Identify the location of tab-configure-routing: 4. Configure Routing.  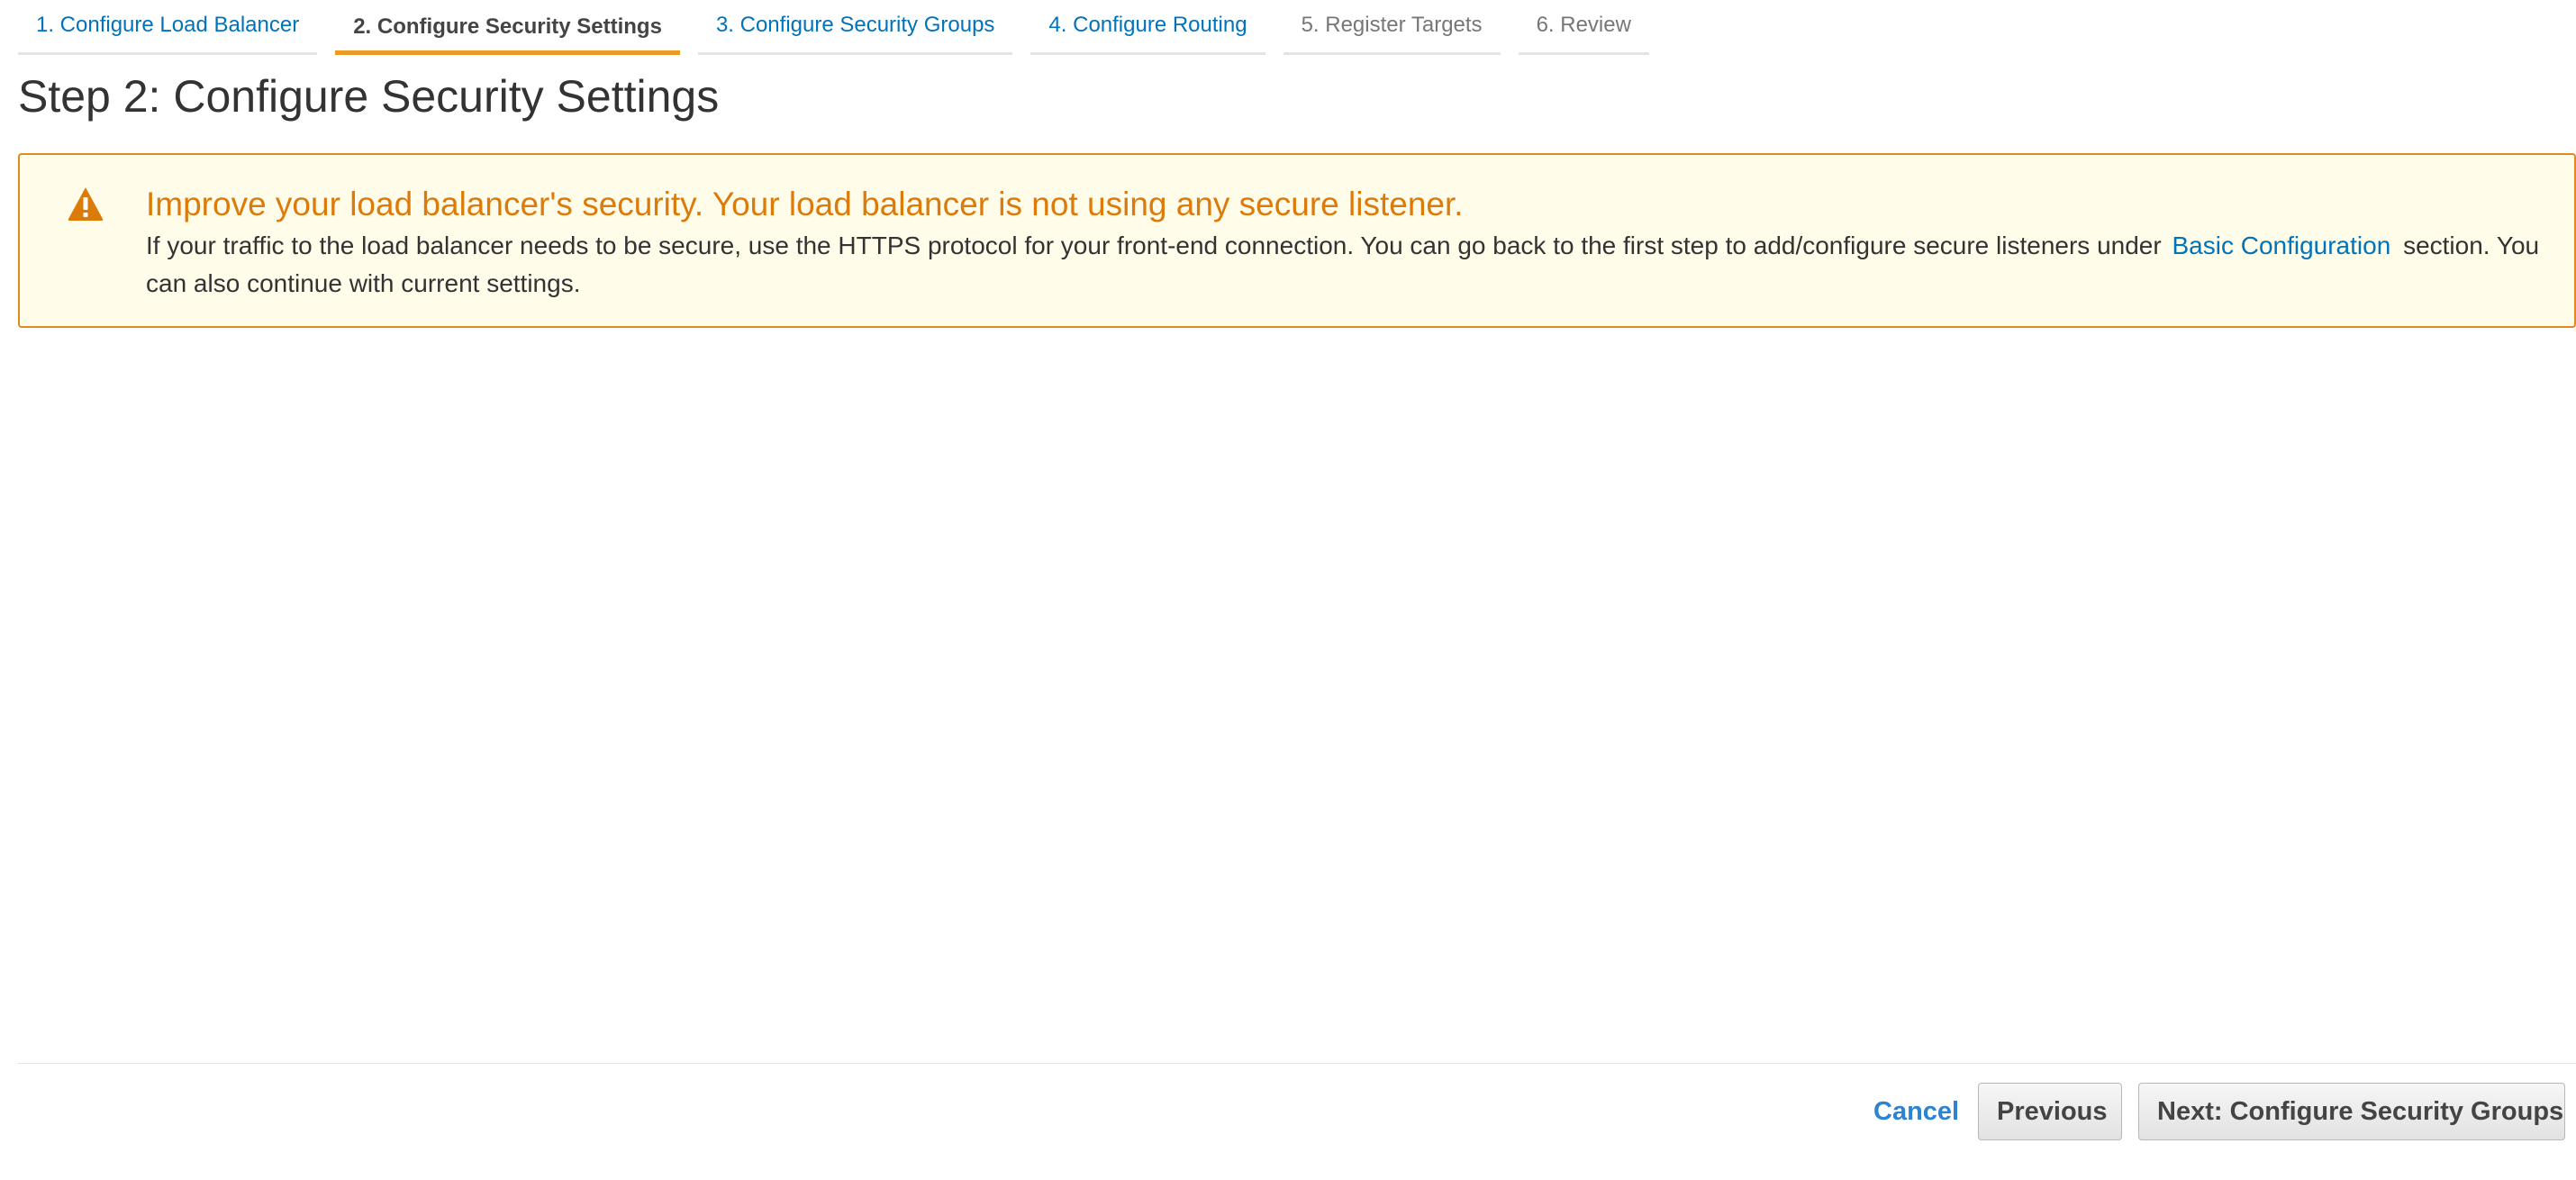
(1147, 27).